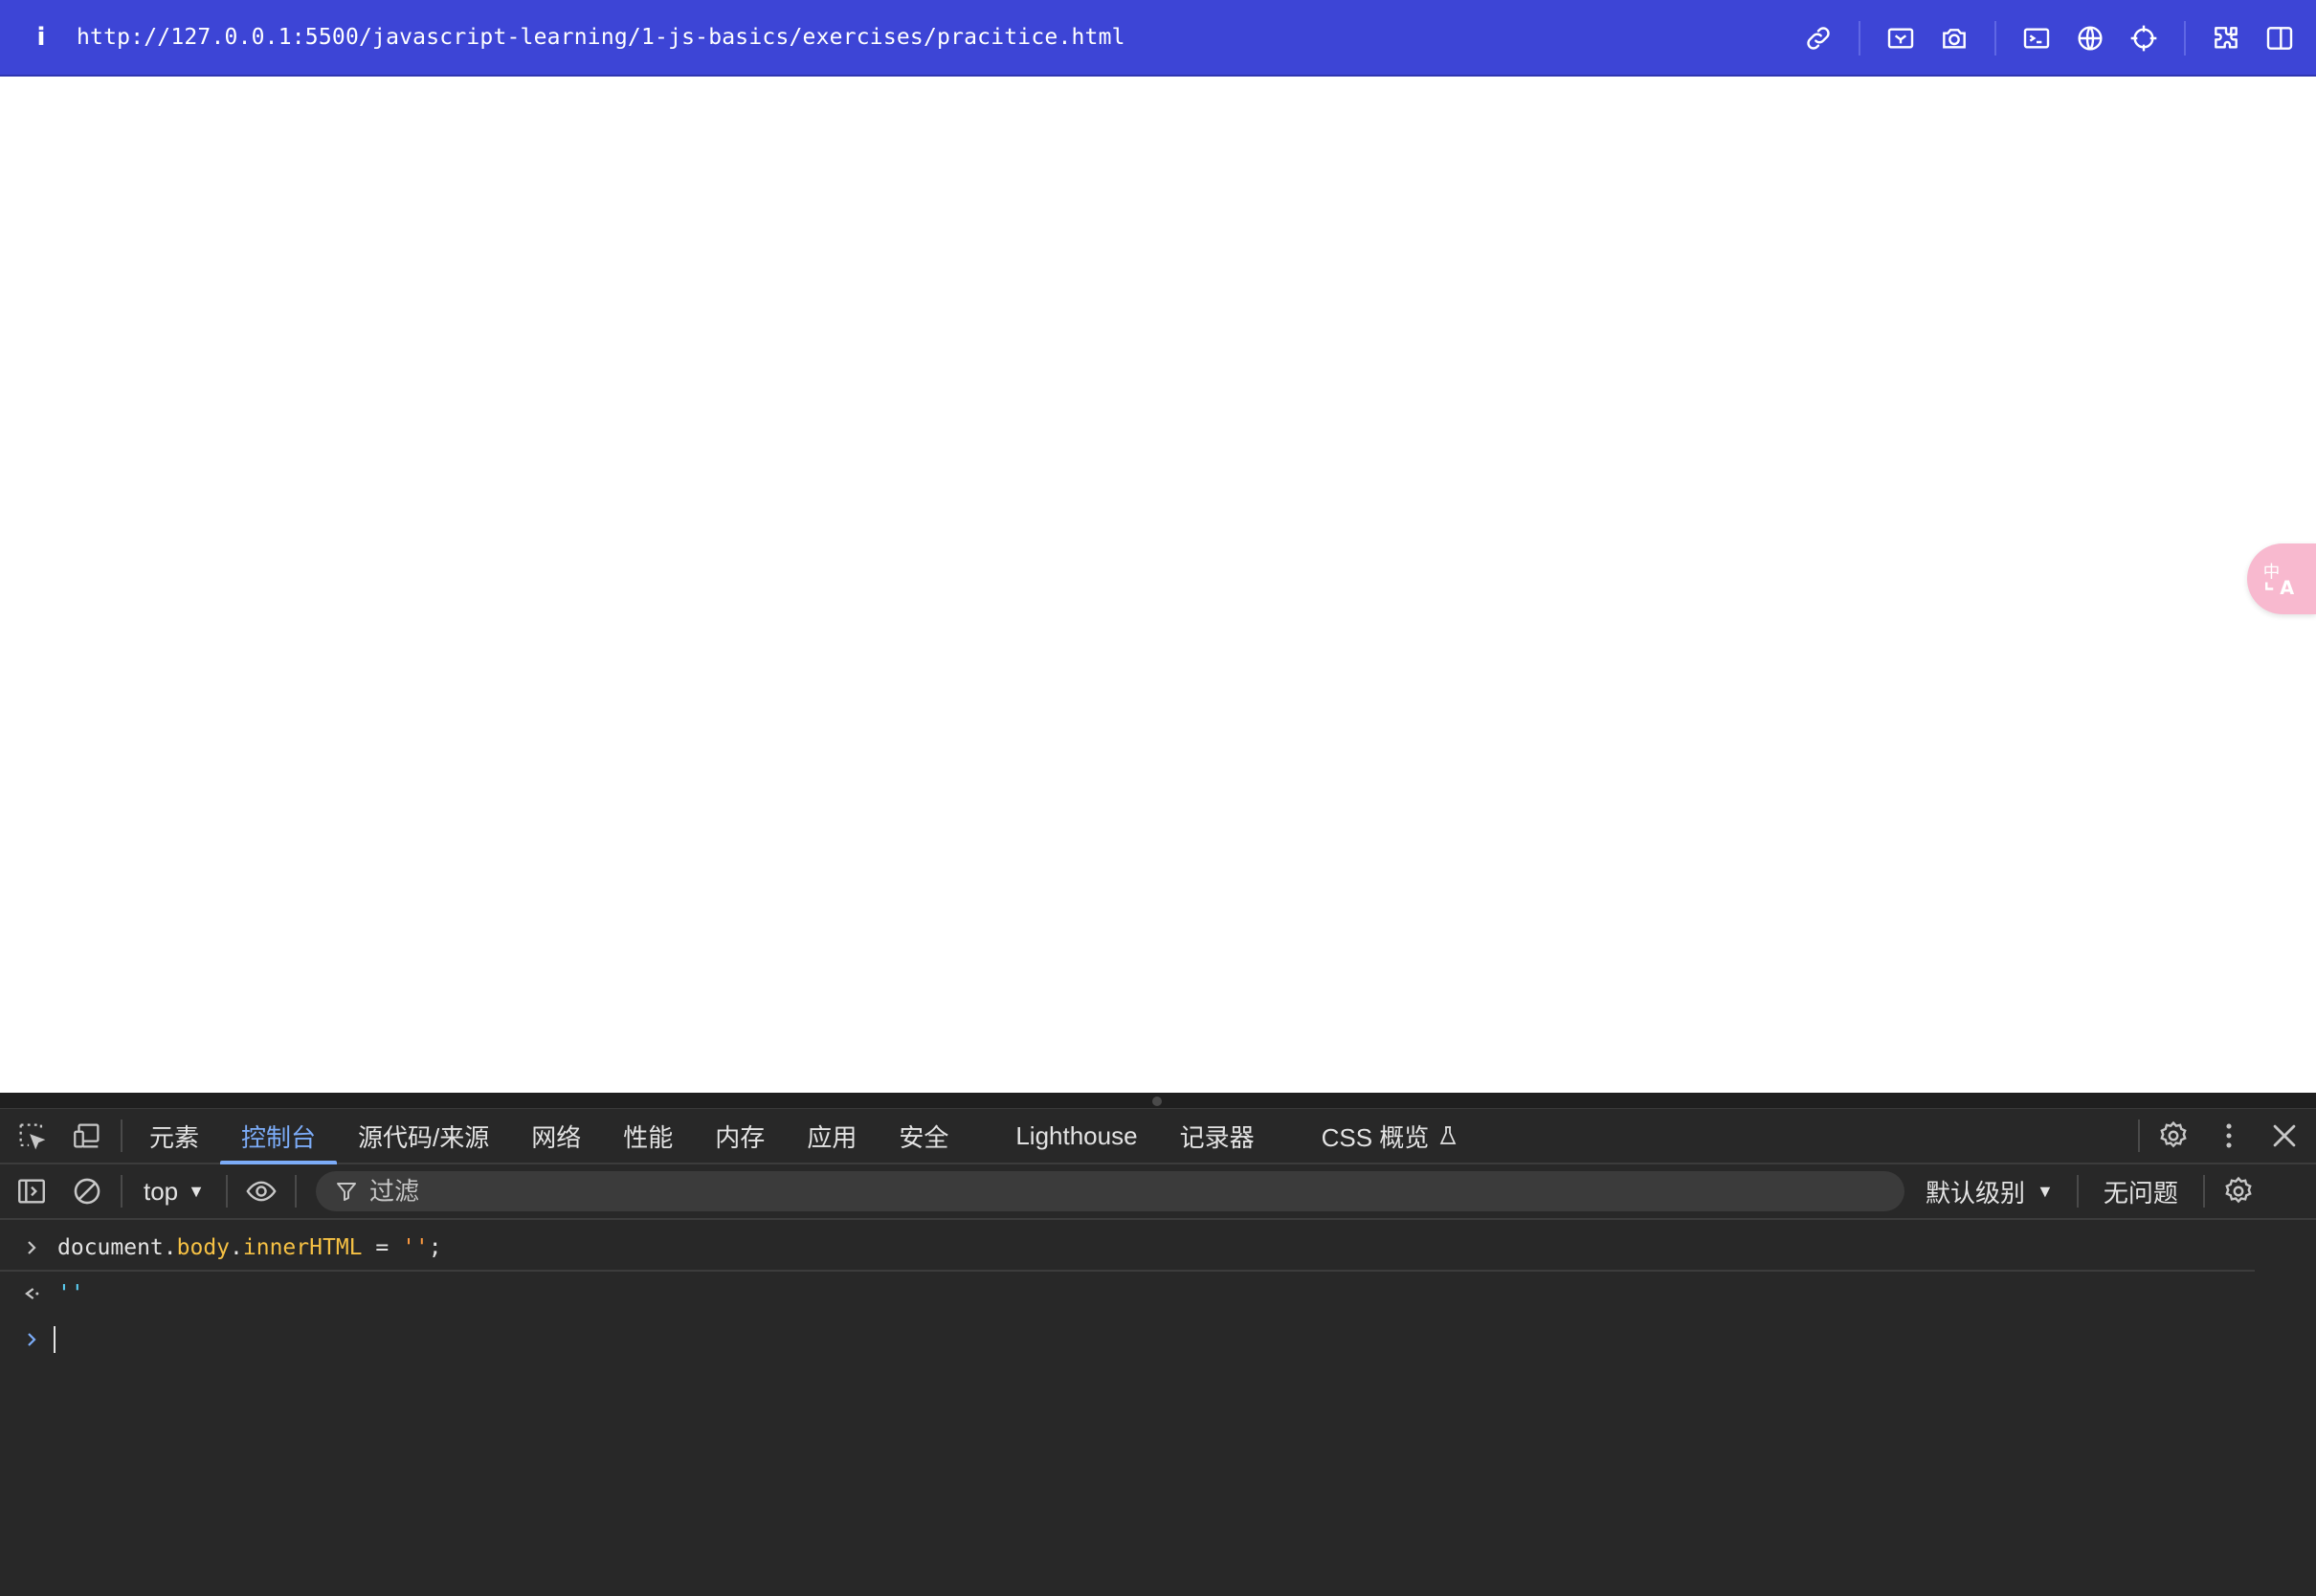  I want to click on token-object: document, so click(111, 1247).